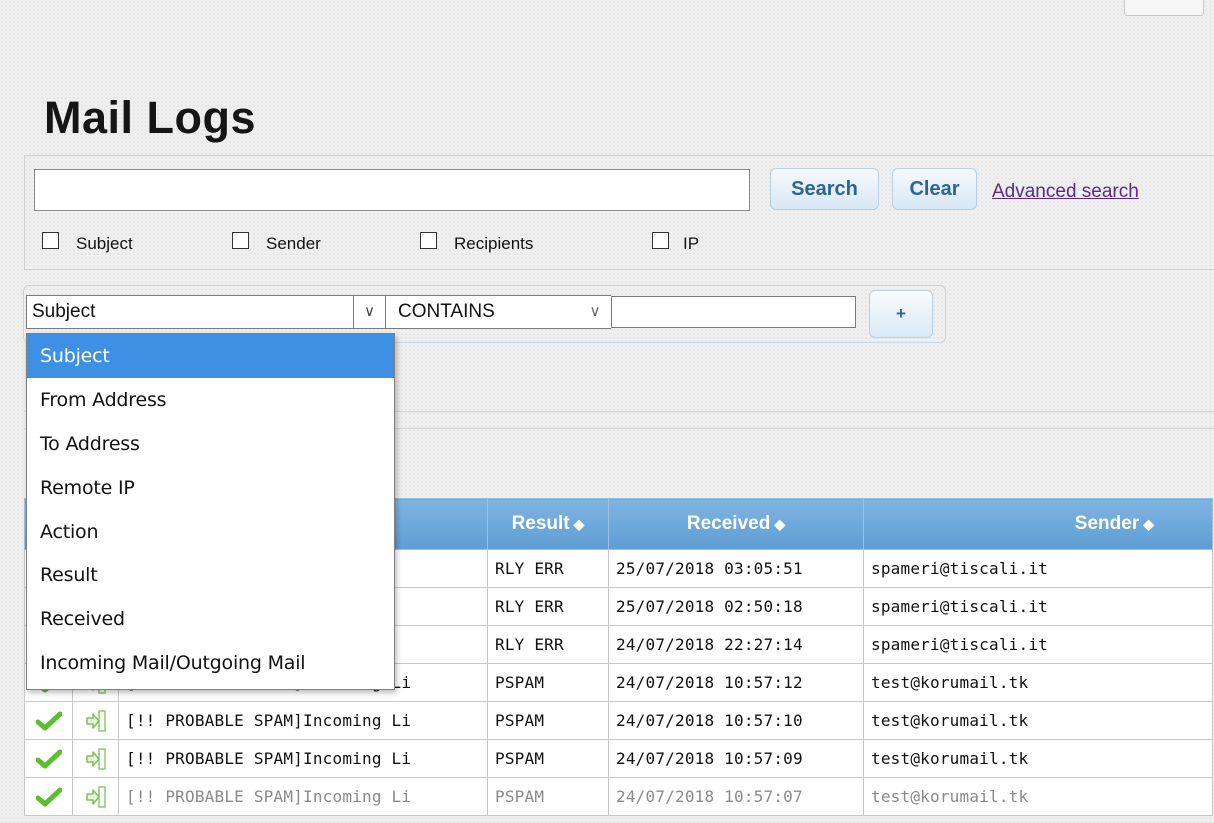  What do you see at coordinates (934, 189) in the screenshot?
I see `clear-button: Clear` at bounding box center [934, 189].